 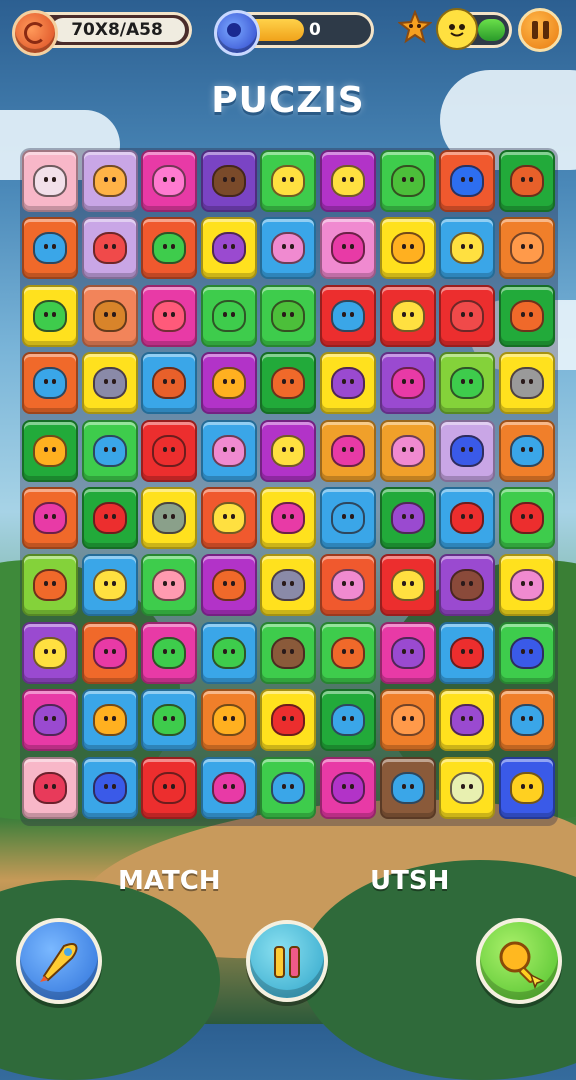 What do you see at coordinates (415, 27) in the screenshot?
I see `star-character-icon` at bounding box center [415, 27].